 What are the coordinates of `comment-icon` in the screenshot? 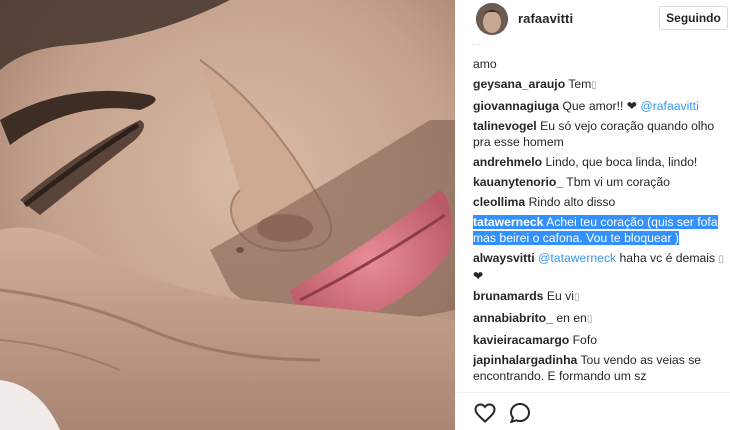 It's located at (520, 413).